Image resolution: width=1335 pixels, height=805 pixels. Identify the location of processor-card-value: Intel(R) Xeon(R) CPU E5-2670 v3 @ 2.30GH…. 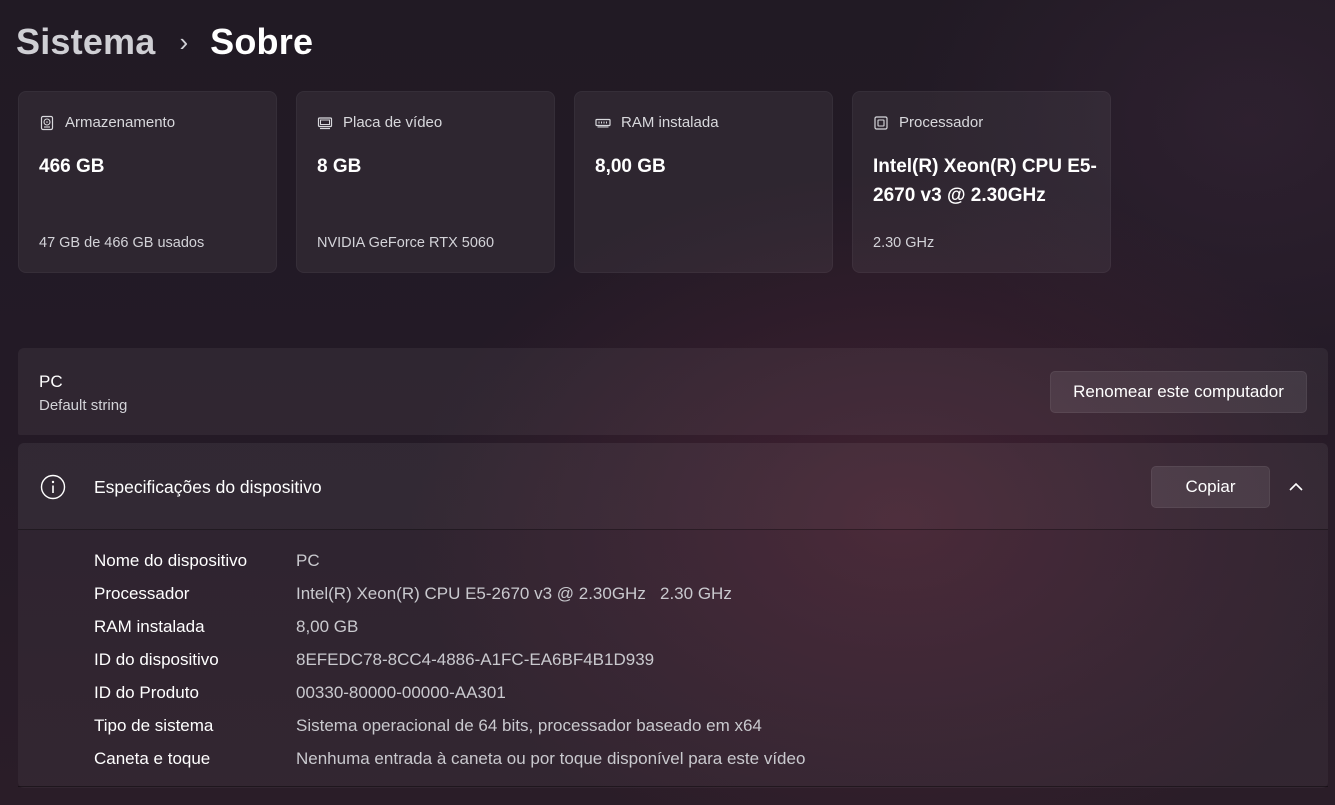
(985, 181).